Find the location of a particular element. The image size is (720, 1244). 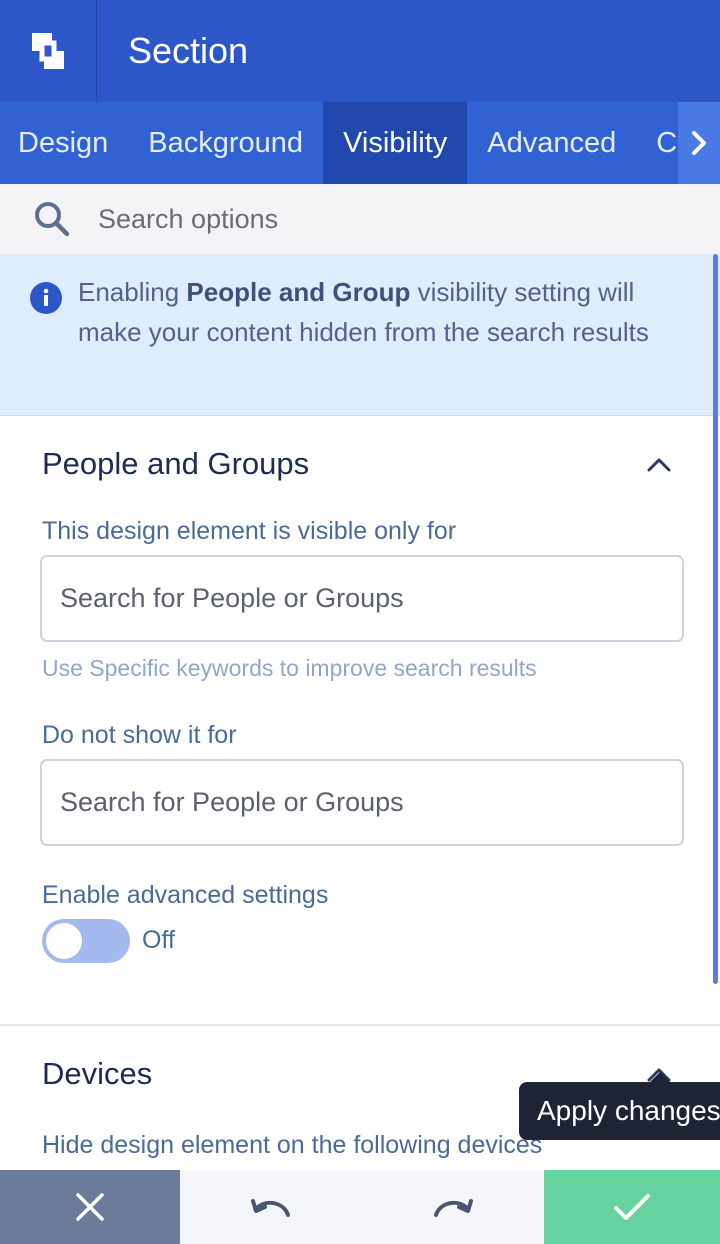

close-icon is located at coordinates (90, 1207).